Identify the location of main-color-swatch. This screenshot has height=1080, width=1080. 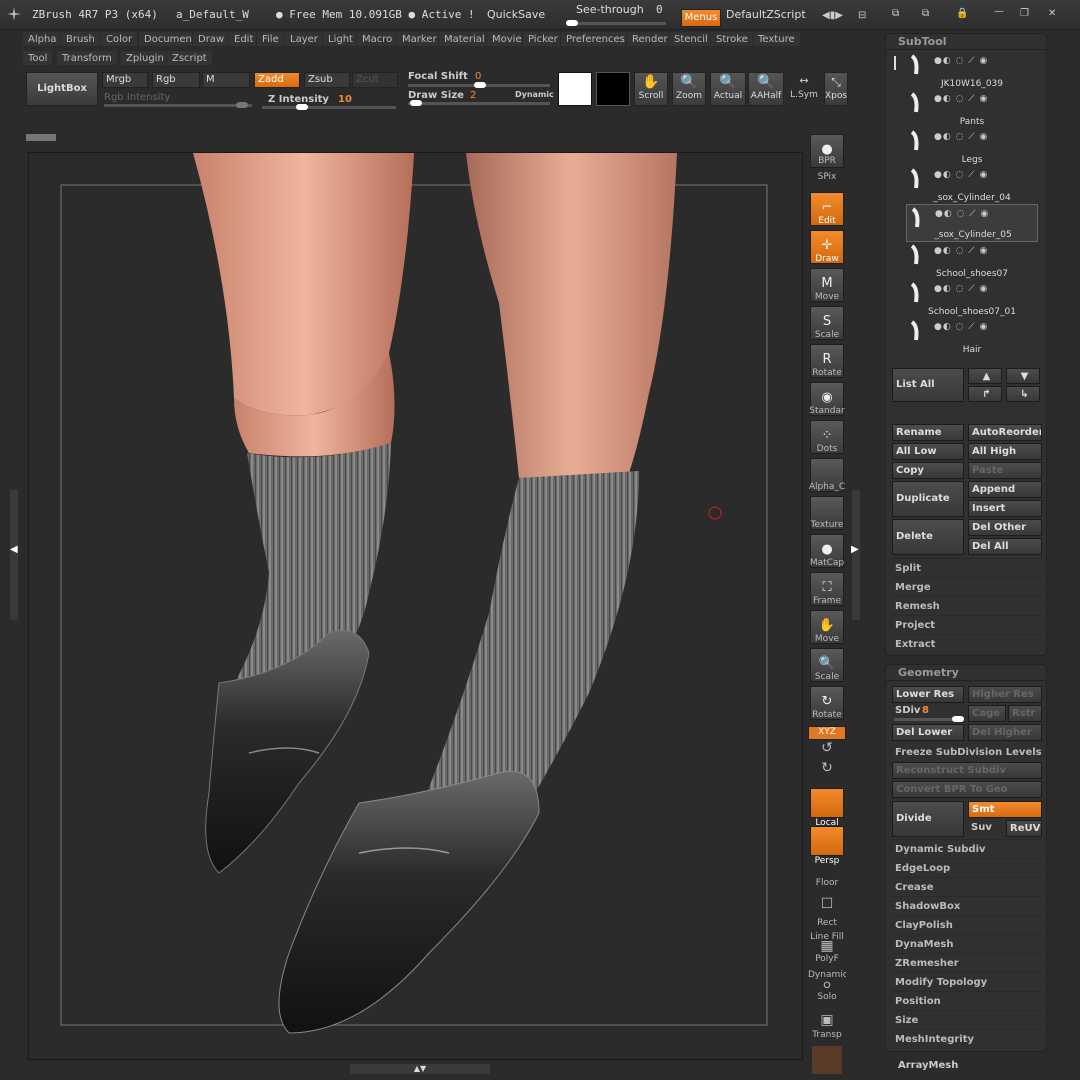
(575, 89).